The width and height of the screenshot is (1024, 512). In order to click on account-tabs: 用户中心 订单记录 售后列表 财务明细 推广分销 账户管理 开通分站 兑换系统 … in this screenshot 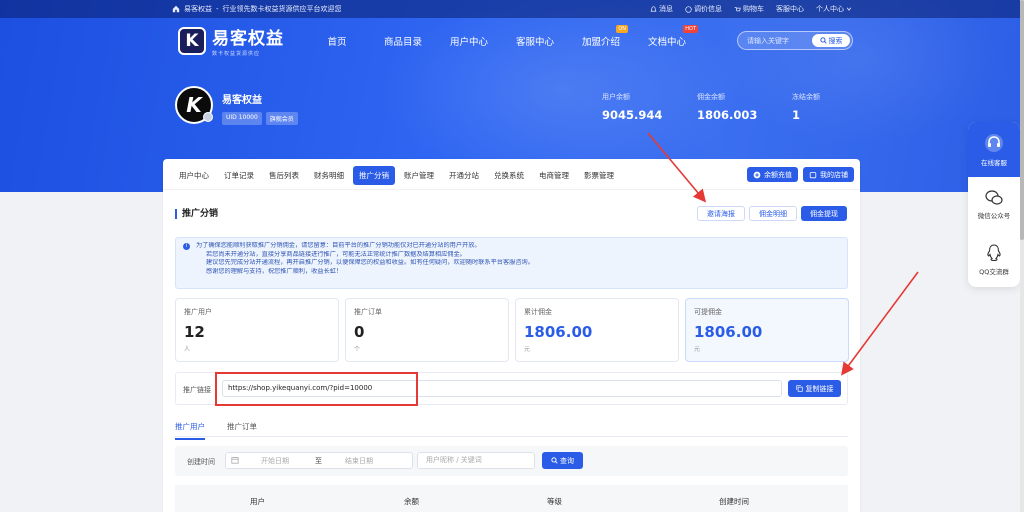, I will do `click(396, 175)`.